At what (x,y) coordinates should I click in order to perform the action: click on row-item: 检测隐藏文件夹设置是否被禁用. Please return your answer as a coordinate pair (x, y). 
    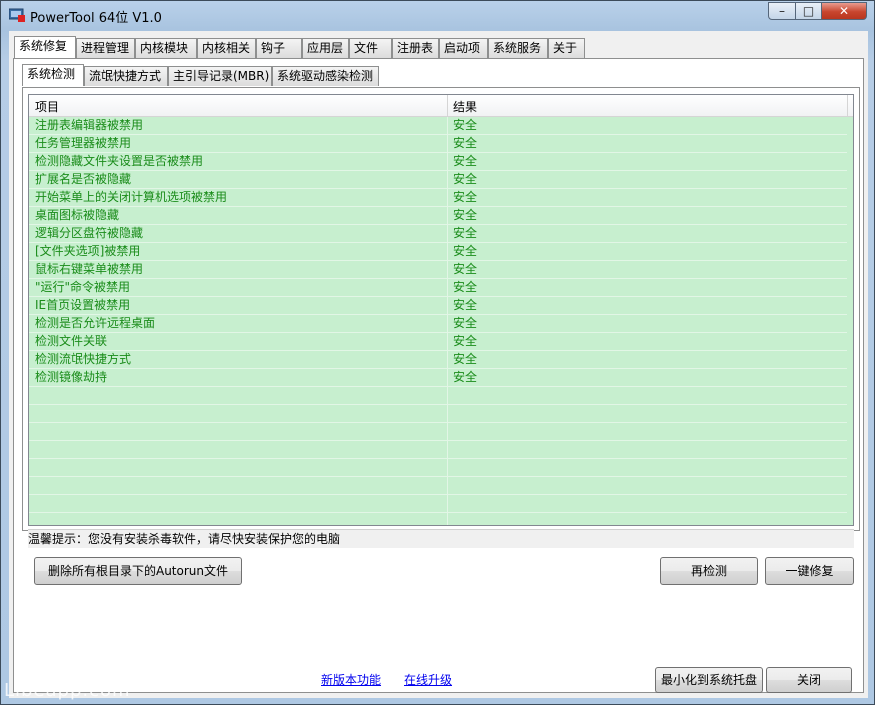
    Looking at the image, I should click on (119, 161).